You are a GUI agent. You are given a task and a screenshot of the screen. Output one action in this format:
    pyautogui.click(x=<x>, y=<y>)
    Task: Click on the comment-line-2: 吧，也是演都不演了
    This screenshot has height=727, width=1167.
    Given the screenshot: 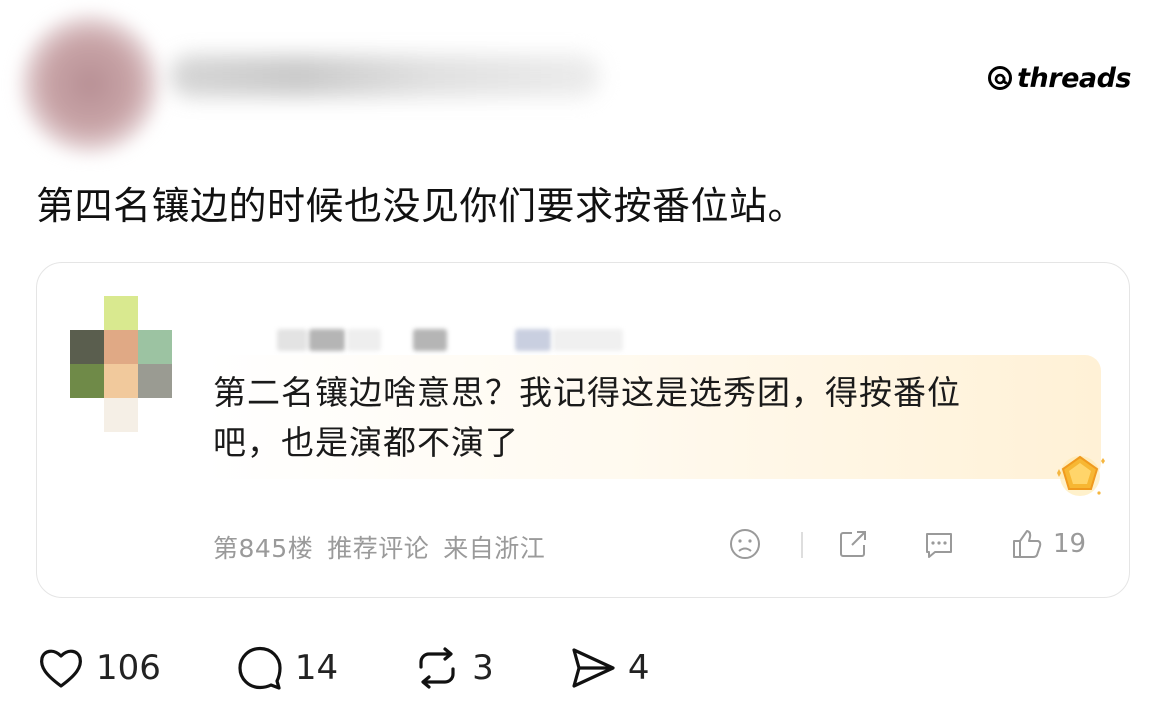 What is the action you would take?
    pyautogui.click(x=366, y=442)
    